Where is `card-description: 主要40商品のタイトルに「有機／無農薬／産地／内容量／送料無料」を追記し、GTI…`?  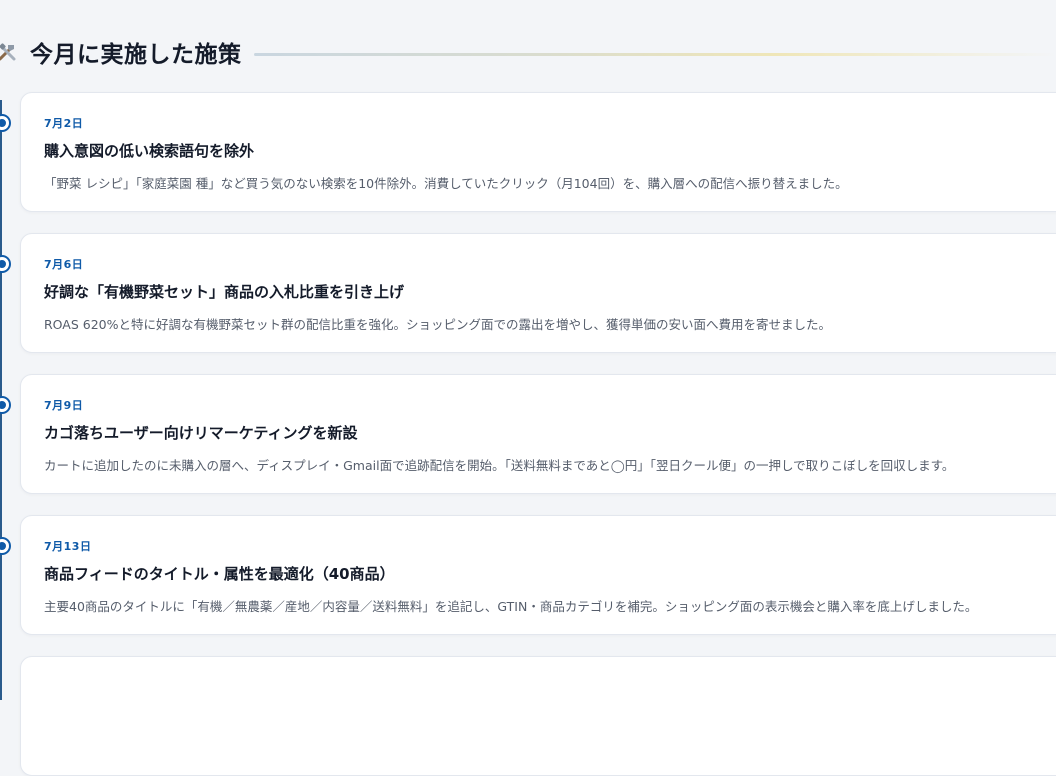 card-description: 主要40商品のタイトルに「有機／無農薬／産地／内容量／送料無料」を追記し、GTI… is located at coordinates (510, 605).